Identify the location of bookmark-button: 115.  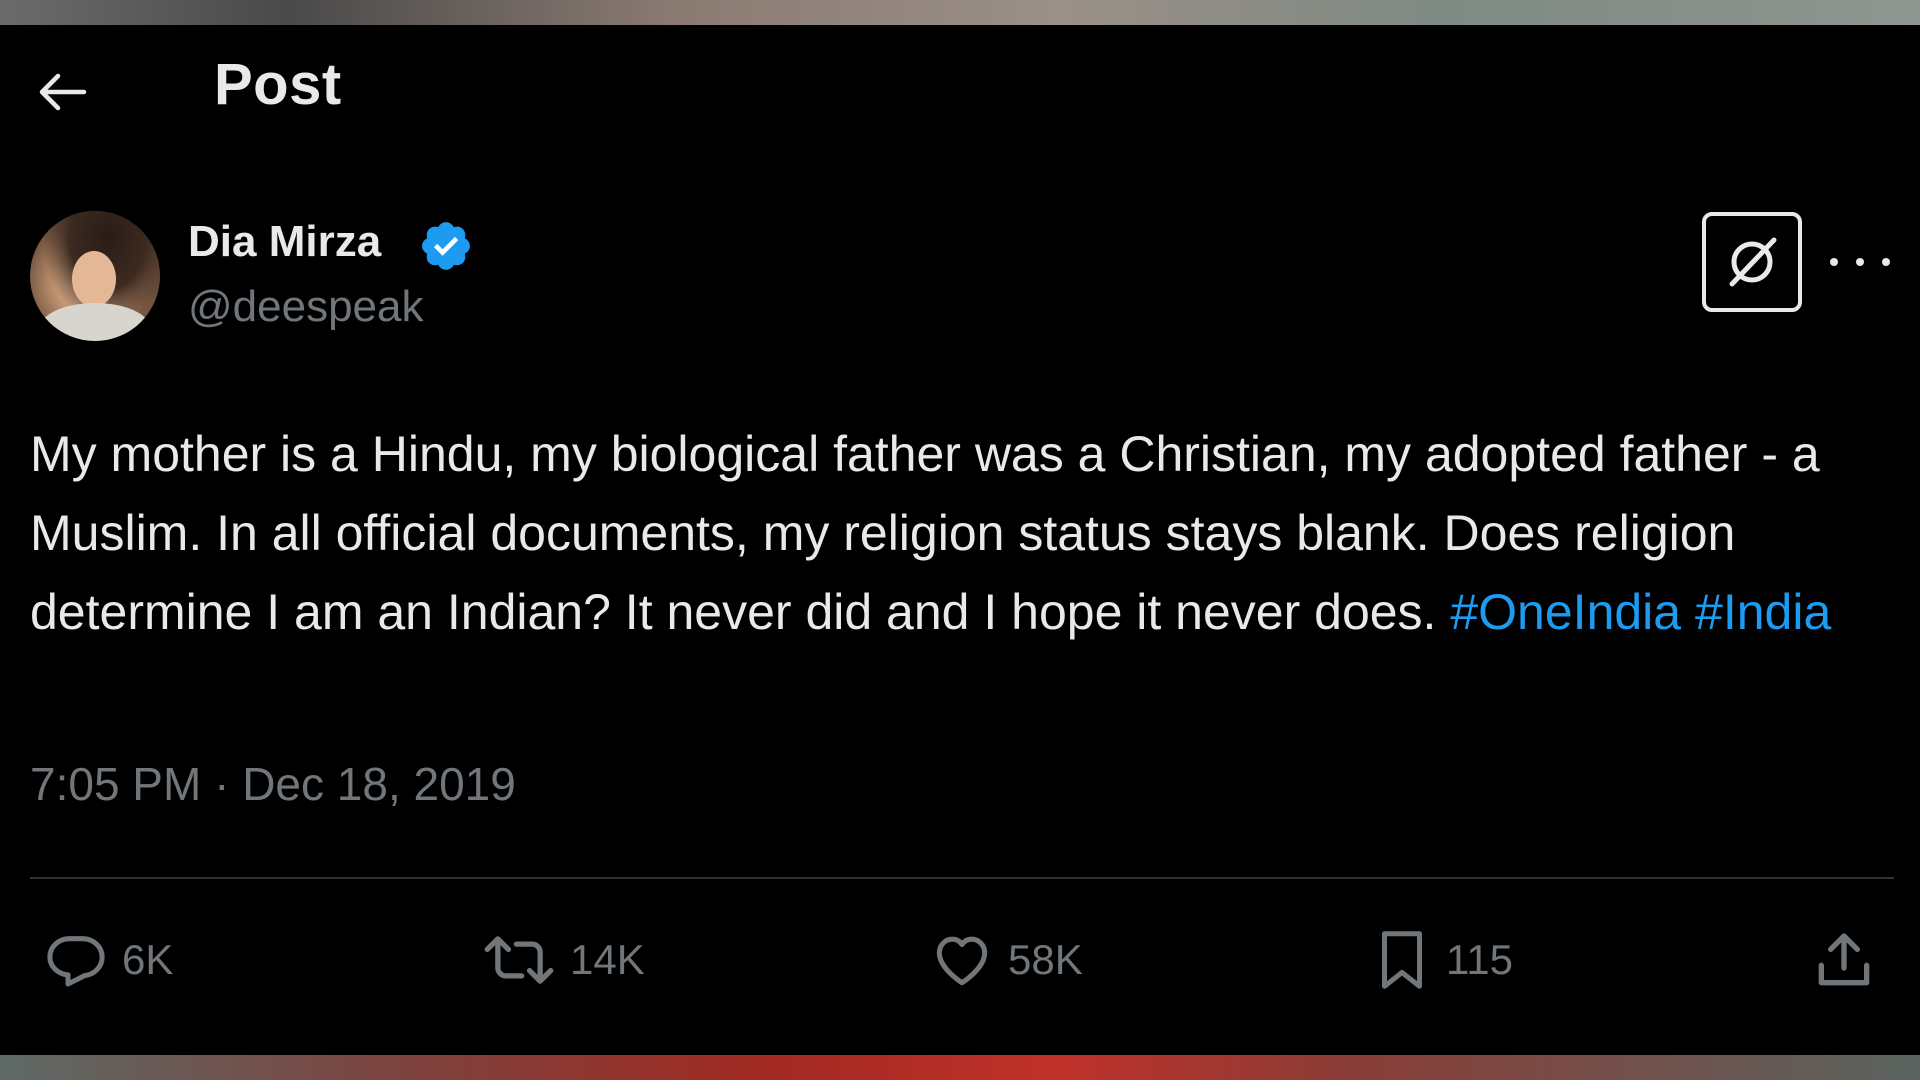
(1442, 960).